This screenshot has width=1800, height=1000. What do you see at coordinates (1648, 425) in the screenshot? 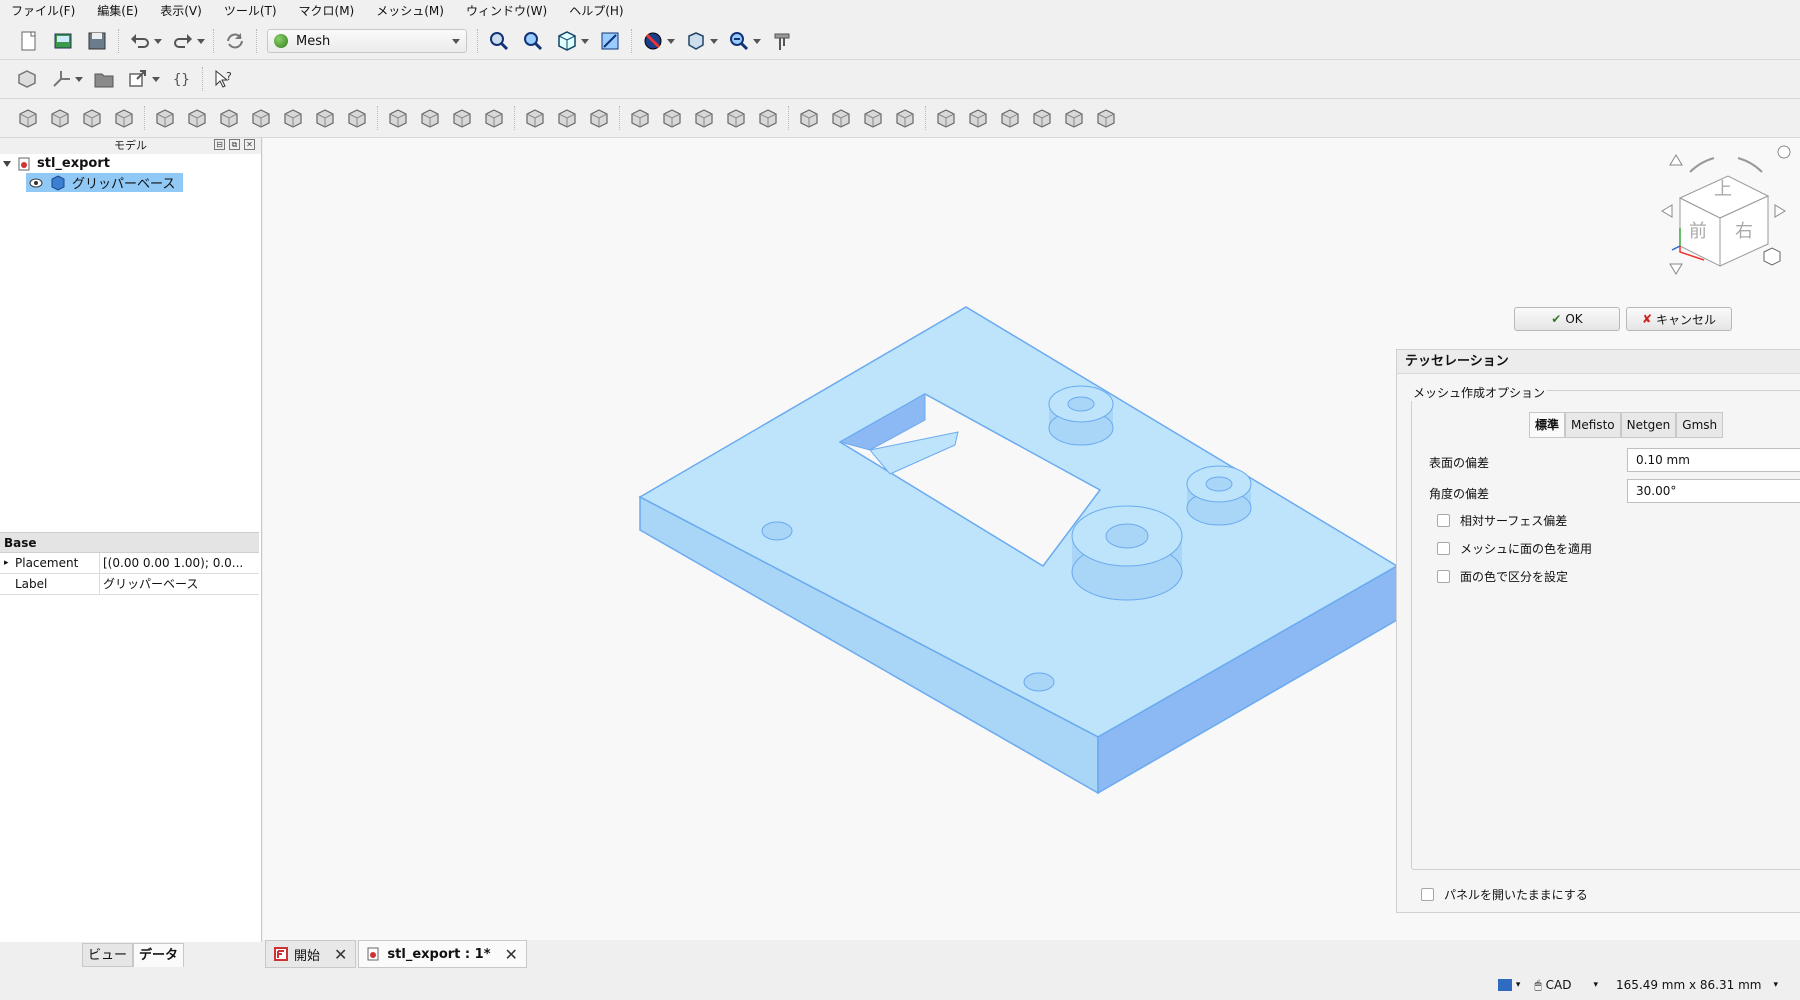
I see `tab-netgen: Netgen` at bounding box center [1648, 425].